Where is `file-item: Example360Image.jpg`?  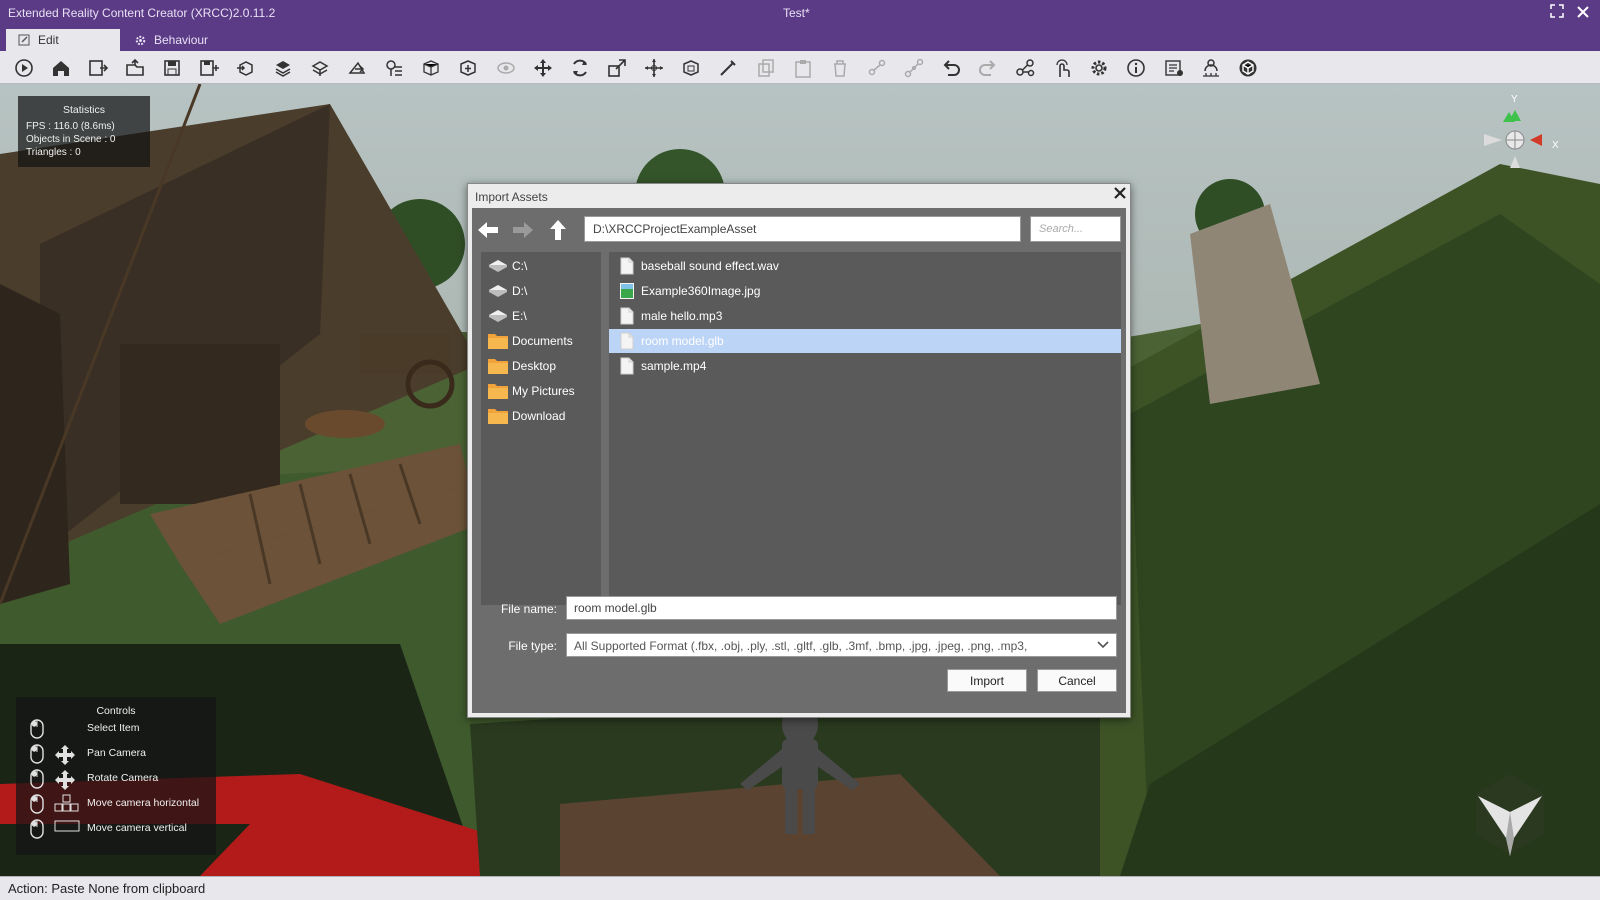 file-item: Example360Image.jpg is located at coordinates (865, 291).